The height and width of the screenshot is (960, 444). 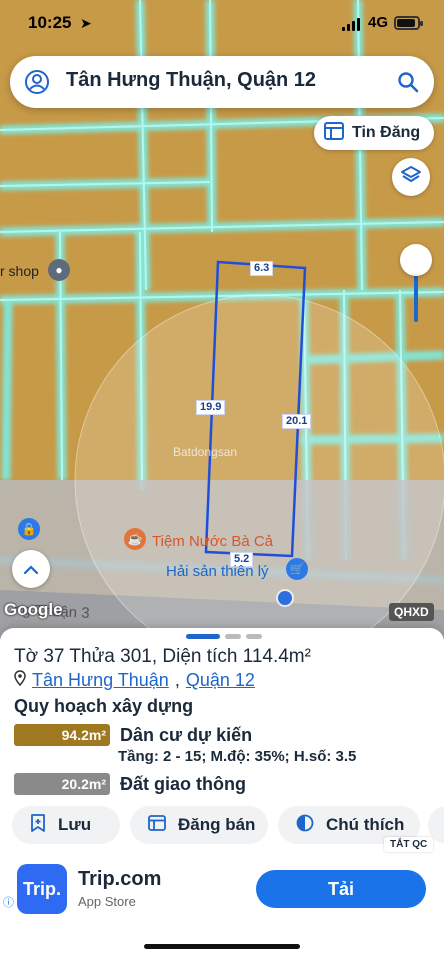 I want to click on save-button: Lưu, so click(x=66, y=825).